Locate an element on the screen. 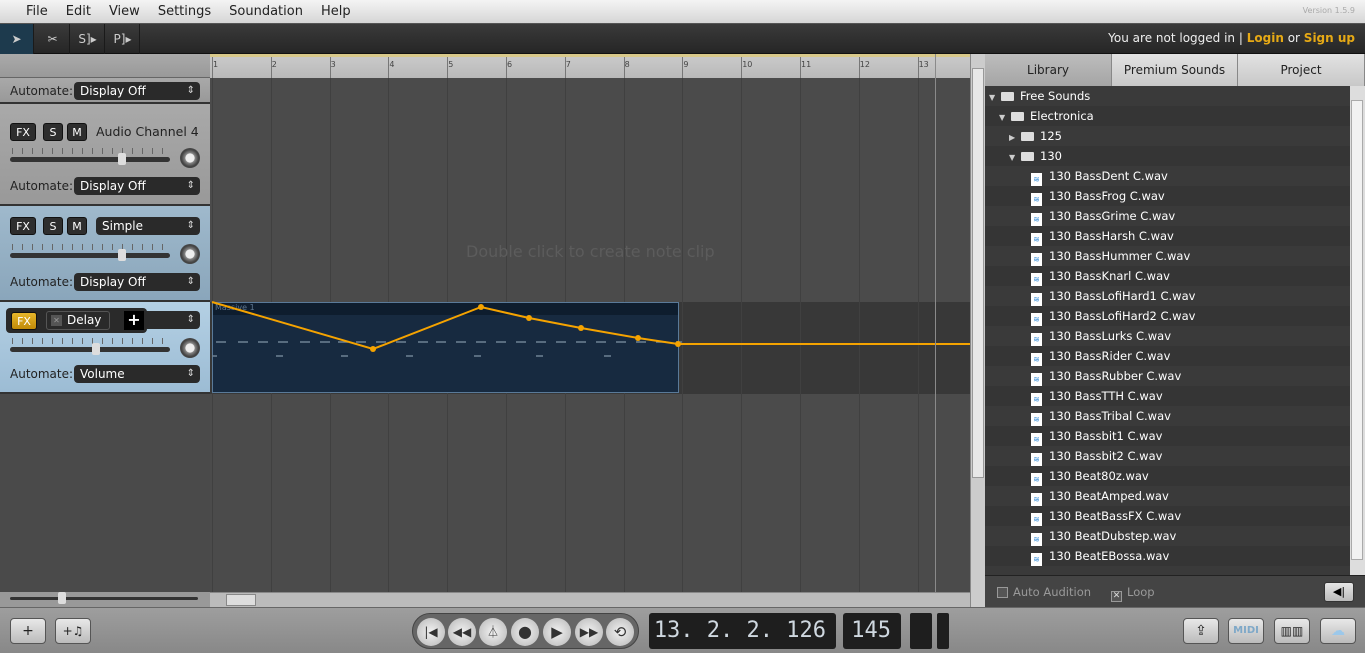 Image resolution: width=1365 pixels, height=653 pixels. track-4-selected: FX ✕Delay + Automate: Volume is located at coordinates (105, 348).